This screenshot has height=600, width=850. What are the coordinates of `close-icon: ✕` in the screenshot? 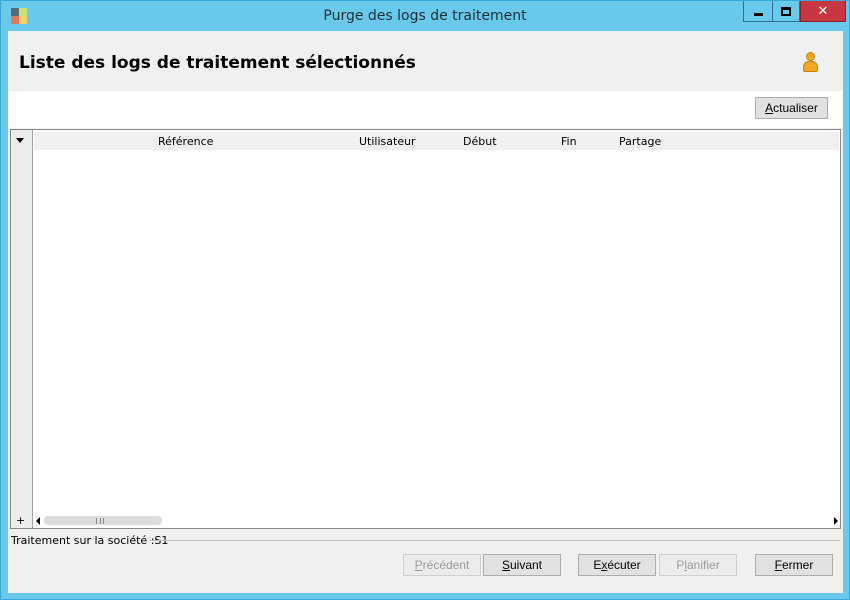 It's located at (823, 11).